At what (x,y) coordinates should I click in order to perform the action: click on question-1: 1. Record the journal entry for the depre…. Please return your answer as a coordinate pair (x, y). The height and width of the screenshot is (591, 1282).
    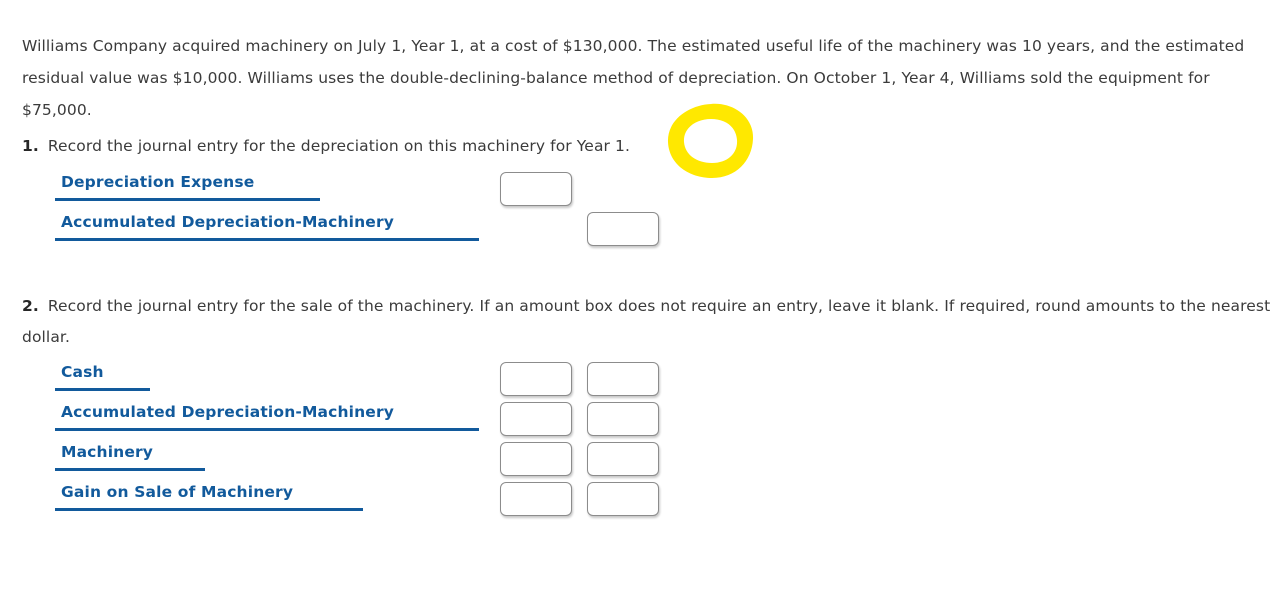
    Looking at the image, I should click on (392, 146).